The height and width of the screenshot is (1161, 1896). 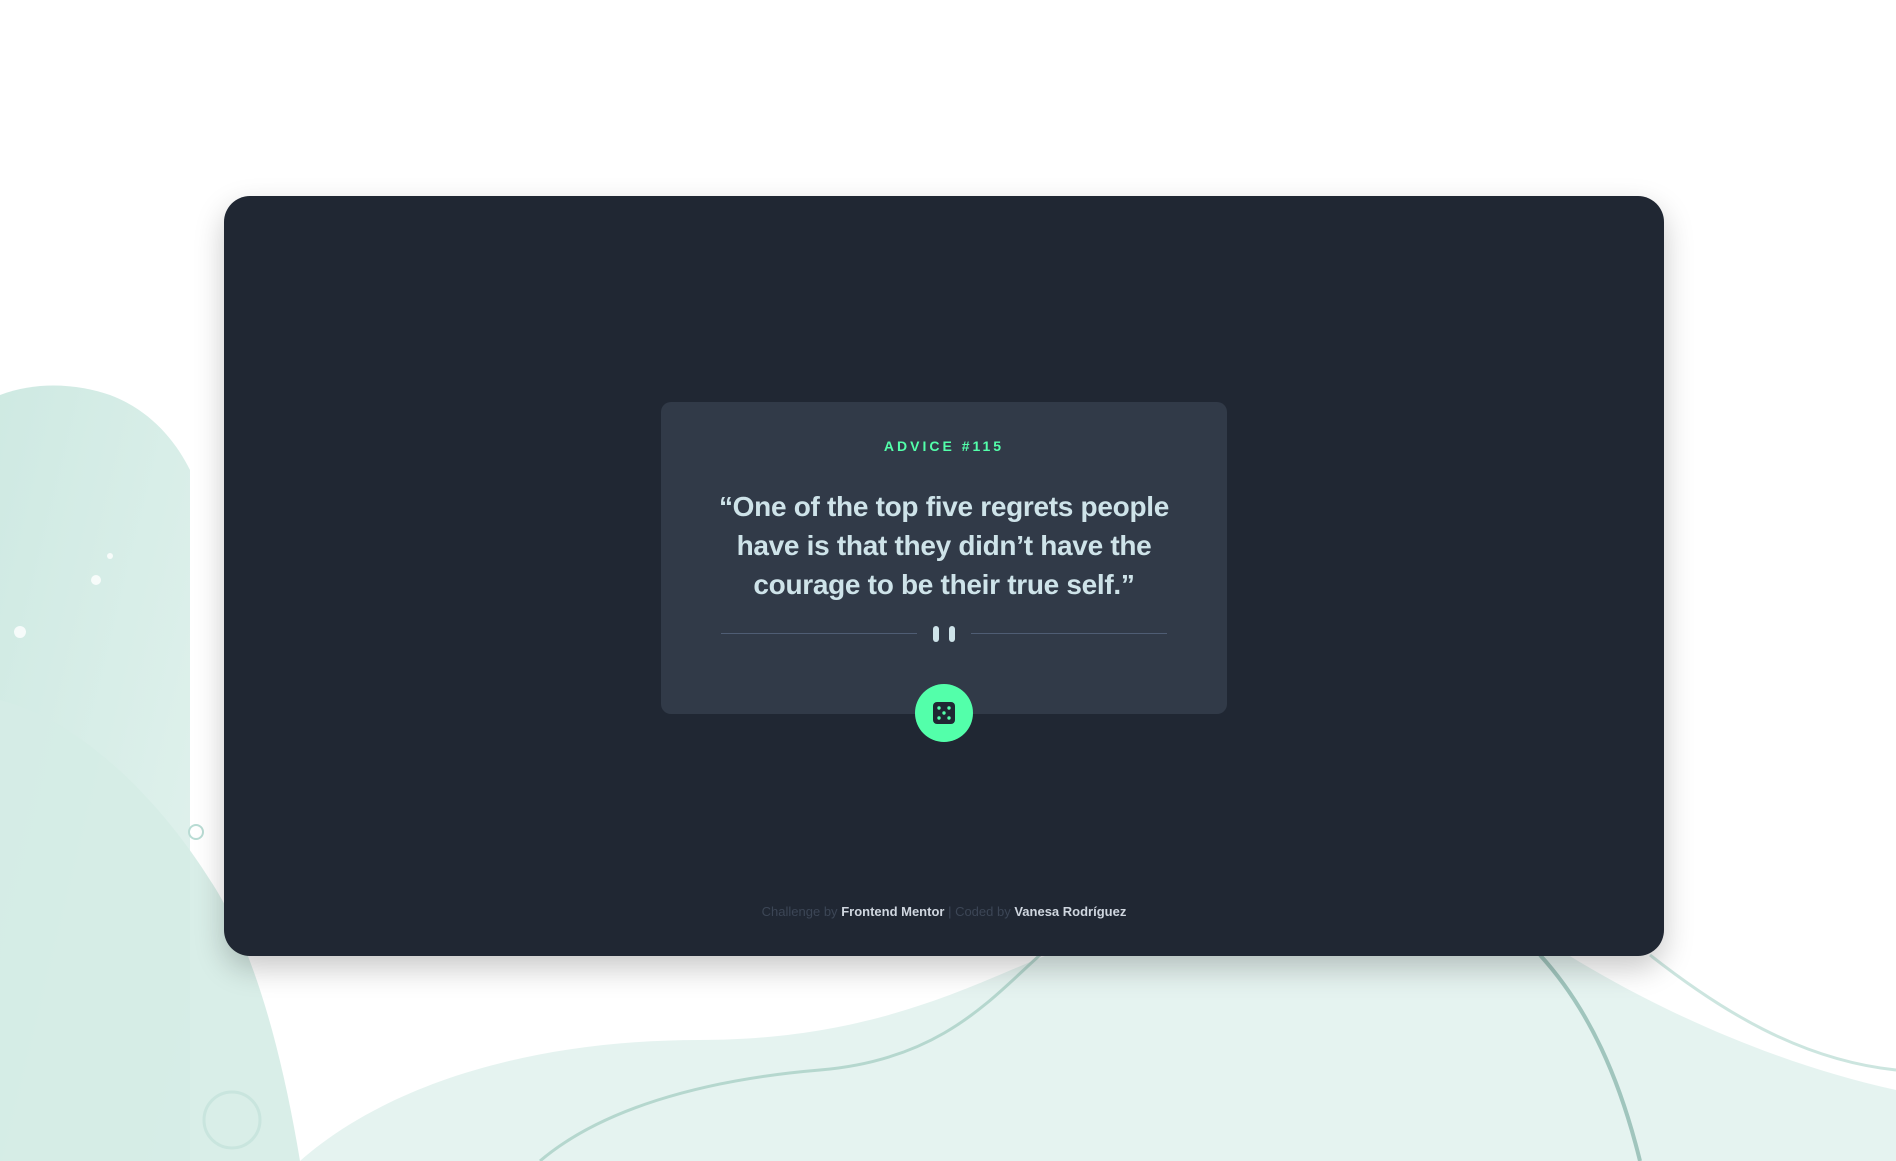 I want to click on author-link: Vanesa Rodríguez, so click(x=1070, y=911).